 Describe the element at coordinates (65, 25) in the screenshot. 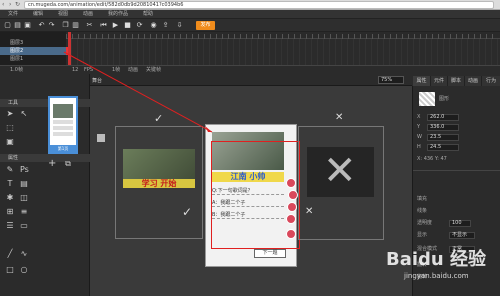

I see `copy-icon: ❐` at that location.